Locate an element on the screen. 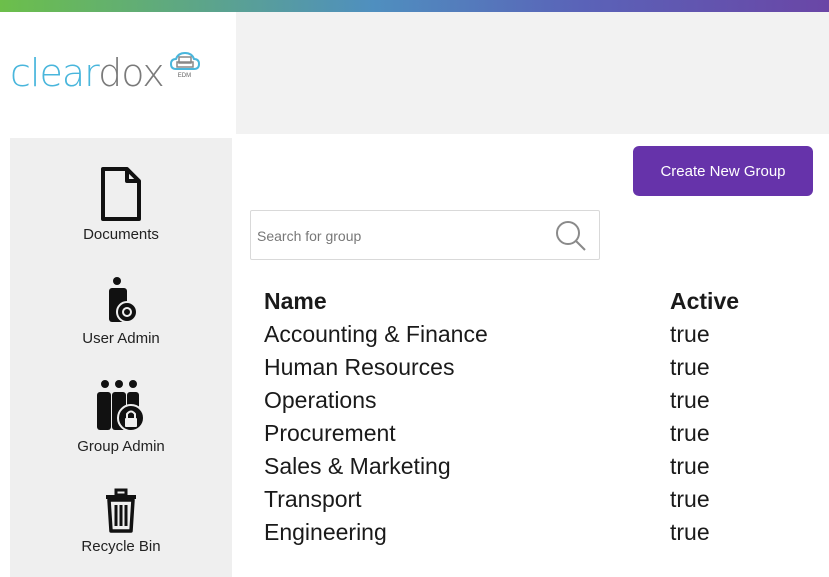 Image resolution: width=829 pixels, height=577 pixels. table-row: Engineering true is located at coordinates (524, 535).